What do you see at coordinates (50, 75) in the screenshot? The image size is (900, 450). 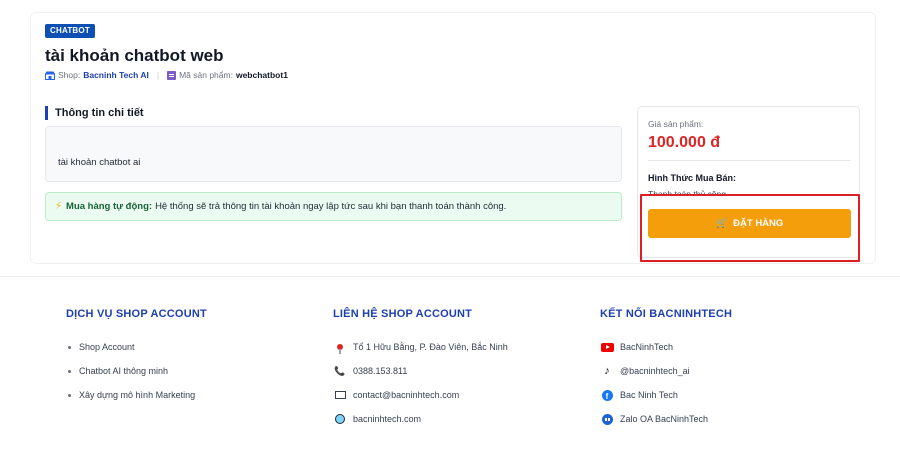 I see `shop-icon` at bounding box center [50, 75].